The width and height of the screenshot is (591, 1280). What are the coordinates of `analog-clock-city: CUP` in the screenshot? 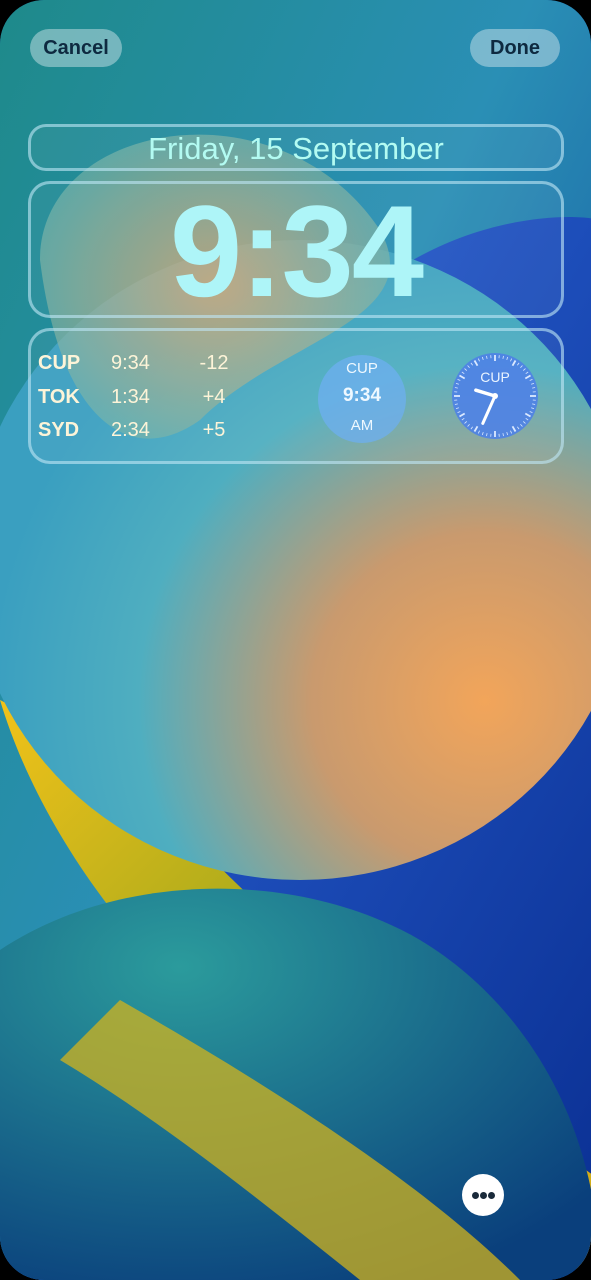 It's located at (495, 377).